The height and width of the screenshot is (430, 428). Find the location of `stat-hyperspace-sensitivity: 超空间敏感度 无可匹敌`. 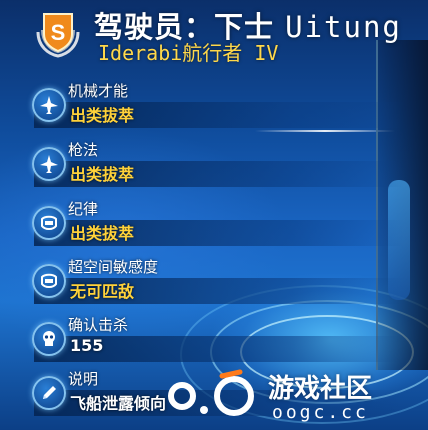

stat-hyperspace-sensitivity: 超空间敏感度 无可匹敌 is located at coordinates (212, 282).